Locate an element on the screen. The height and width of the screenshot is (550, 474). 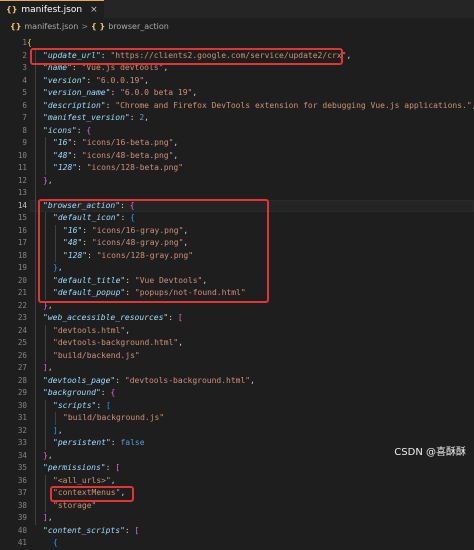
code-line: 30 "scripts": [ is located at coordinates (237, 406).